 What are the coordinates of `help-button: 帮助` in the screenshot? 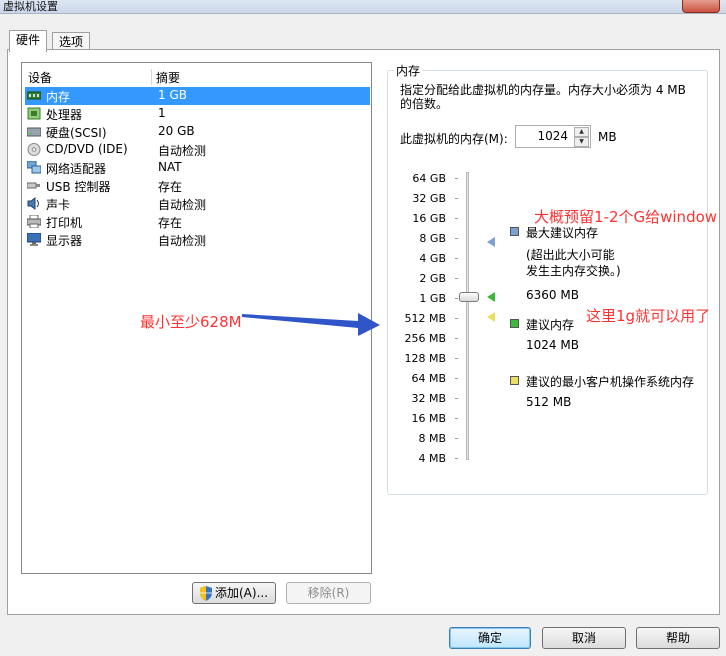 It's located at (678, 638).